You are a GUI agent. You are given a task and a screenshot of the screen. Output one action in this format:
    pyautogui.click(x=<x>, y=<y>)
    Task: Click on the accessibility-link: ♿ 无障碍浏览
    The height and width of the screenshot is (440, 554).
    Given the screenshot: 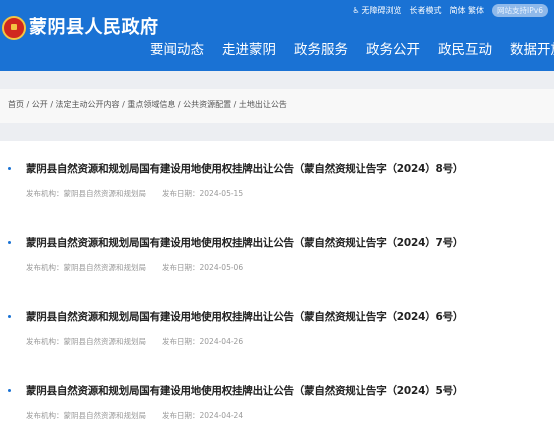 What is the action you would take?
    pyautogui.click(x=376, y=10)
    